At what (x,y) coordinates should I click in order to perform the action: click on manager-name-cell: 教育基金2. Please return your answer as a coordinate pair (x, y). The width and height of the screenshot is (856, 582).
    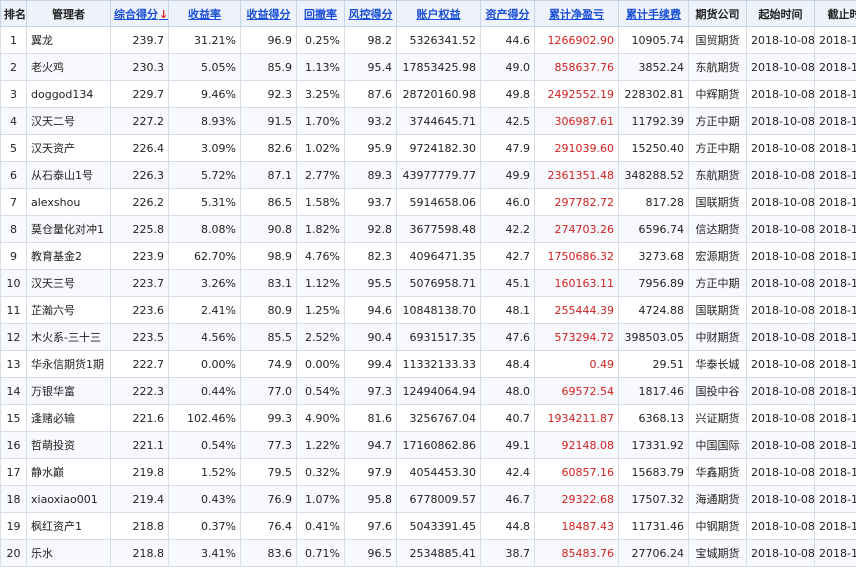
    Looking at the image, I should click on (68, 256).